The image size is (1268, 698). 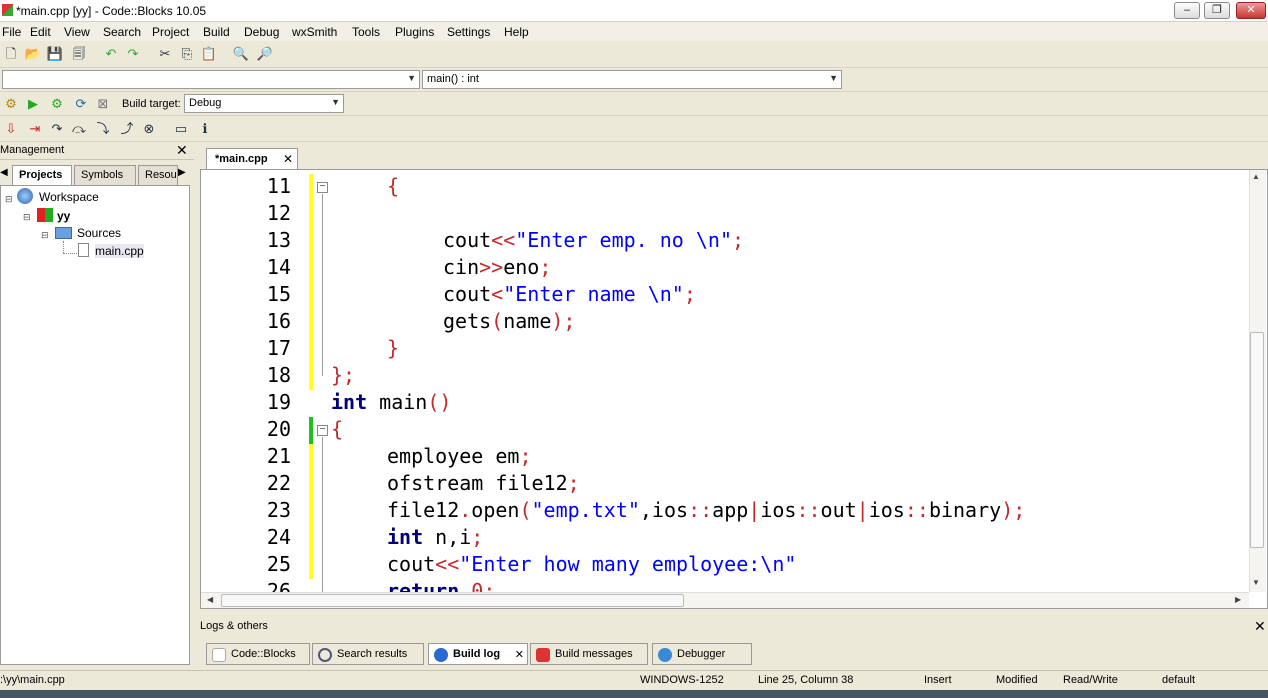 I want to click on vertical-scroll-thumb, so click(x=1257, y=440).